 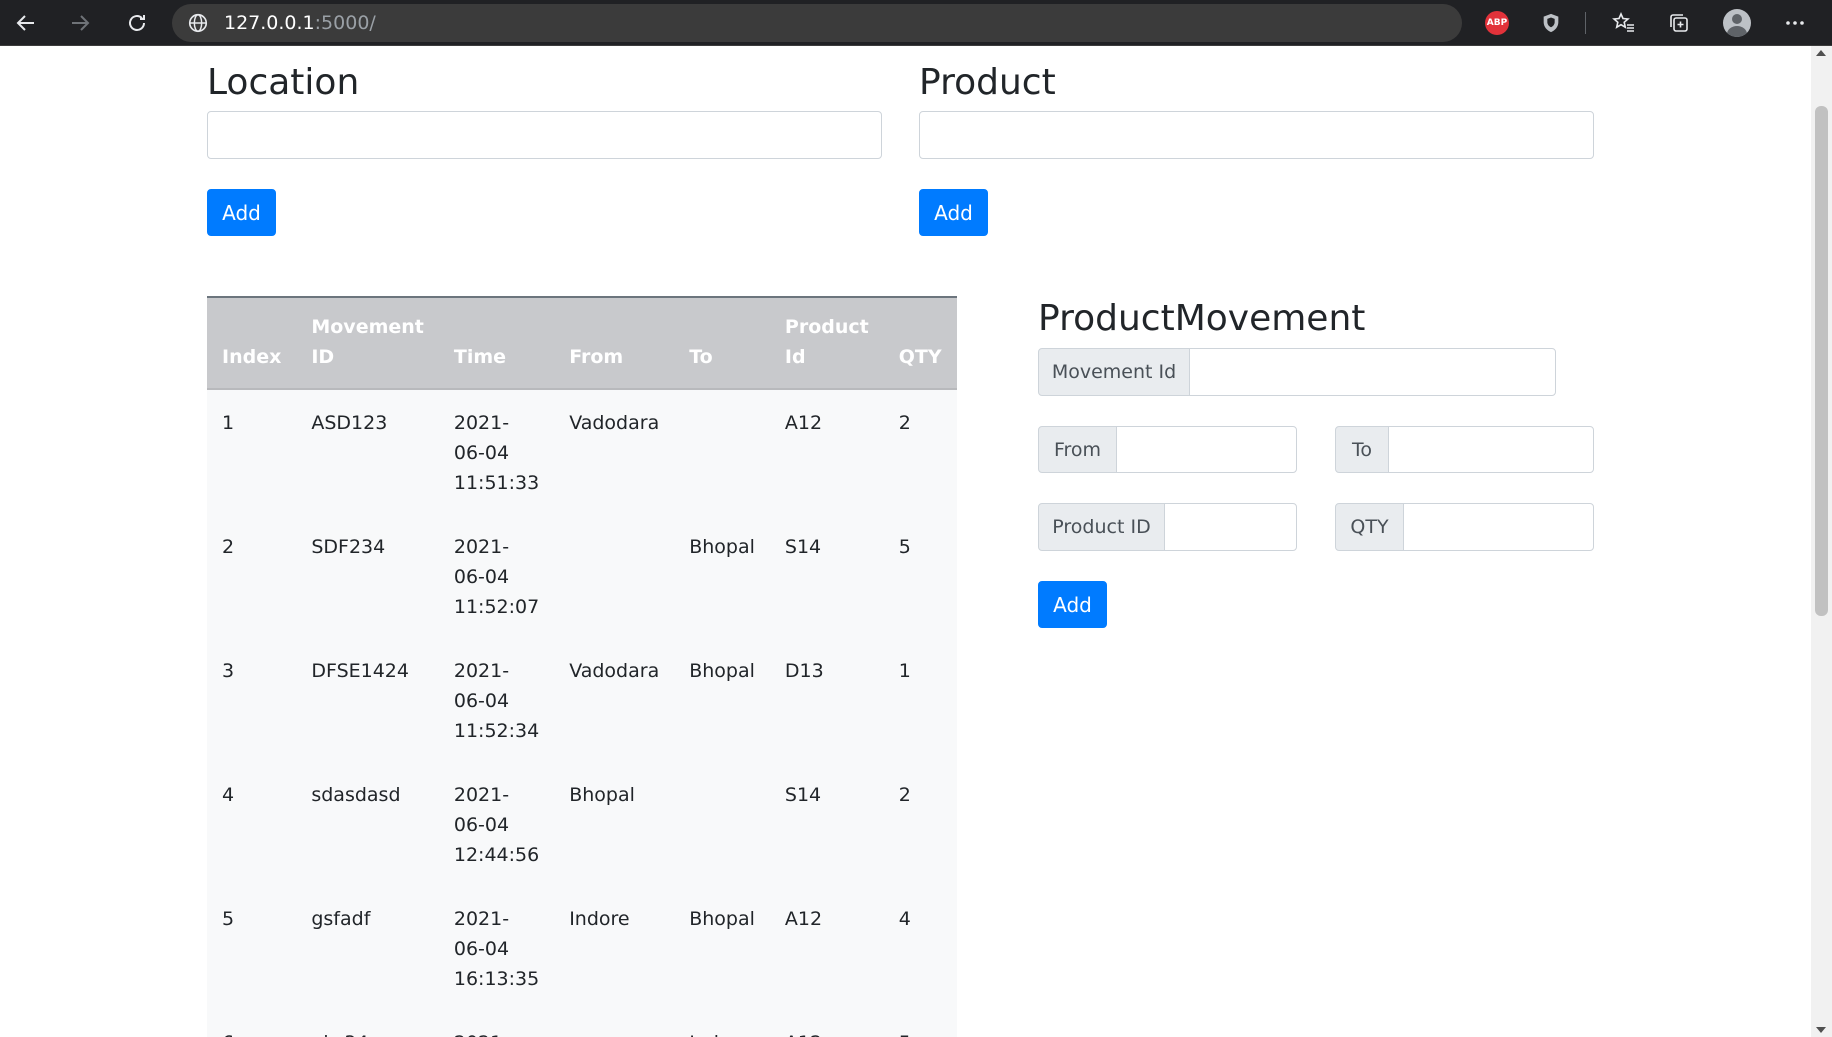 I want to click on cell-product-id: S14, so click(x=826, y=576).